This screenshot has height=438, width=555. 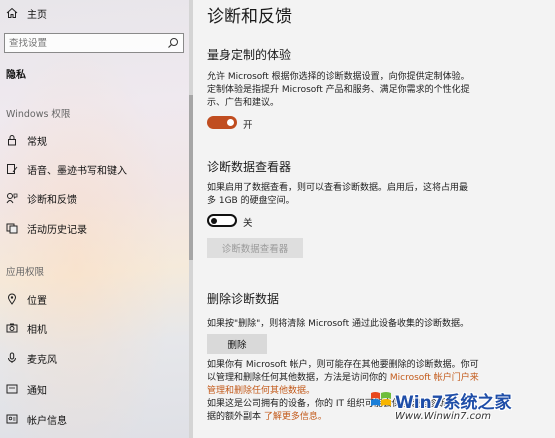 I want to click on sidebar-item-account-info: 帐户信息, so click(x=91, y=419).